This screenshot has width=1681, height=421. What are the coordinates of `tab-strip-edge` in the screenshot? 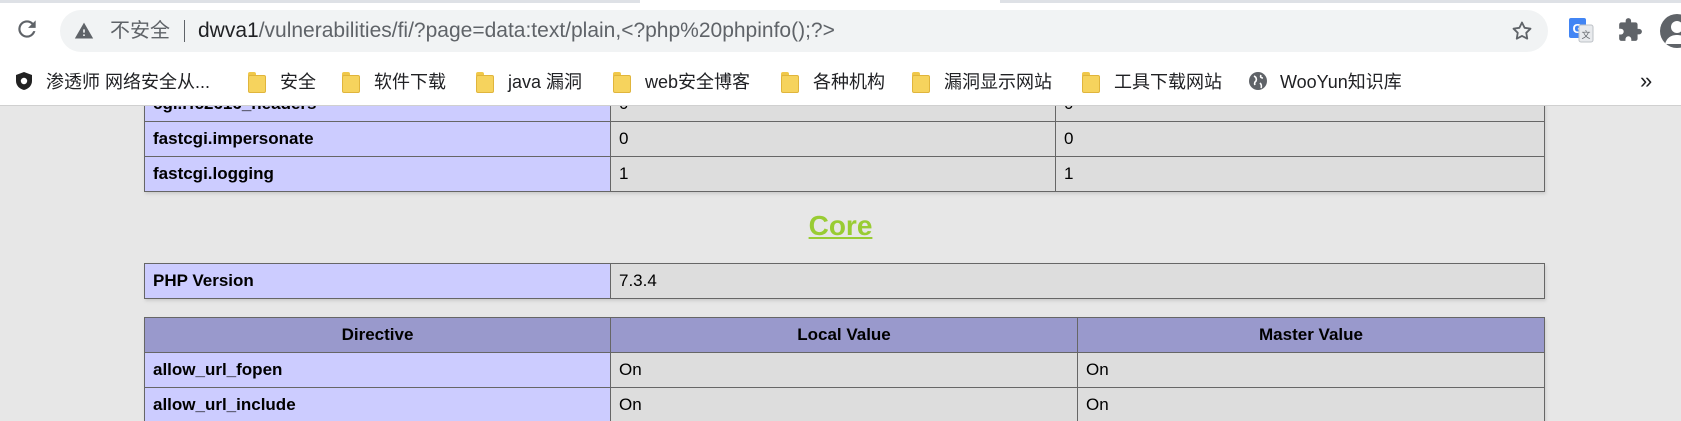 It's located at (840, 1).